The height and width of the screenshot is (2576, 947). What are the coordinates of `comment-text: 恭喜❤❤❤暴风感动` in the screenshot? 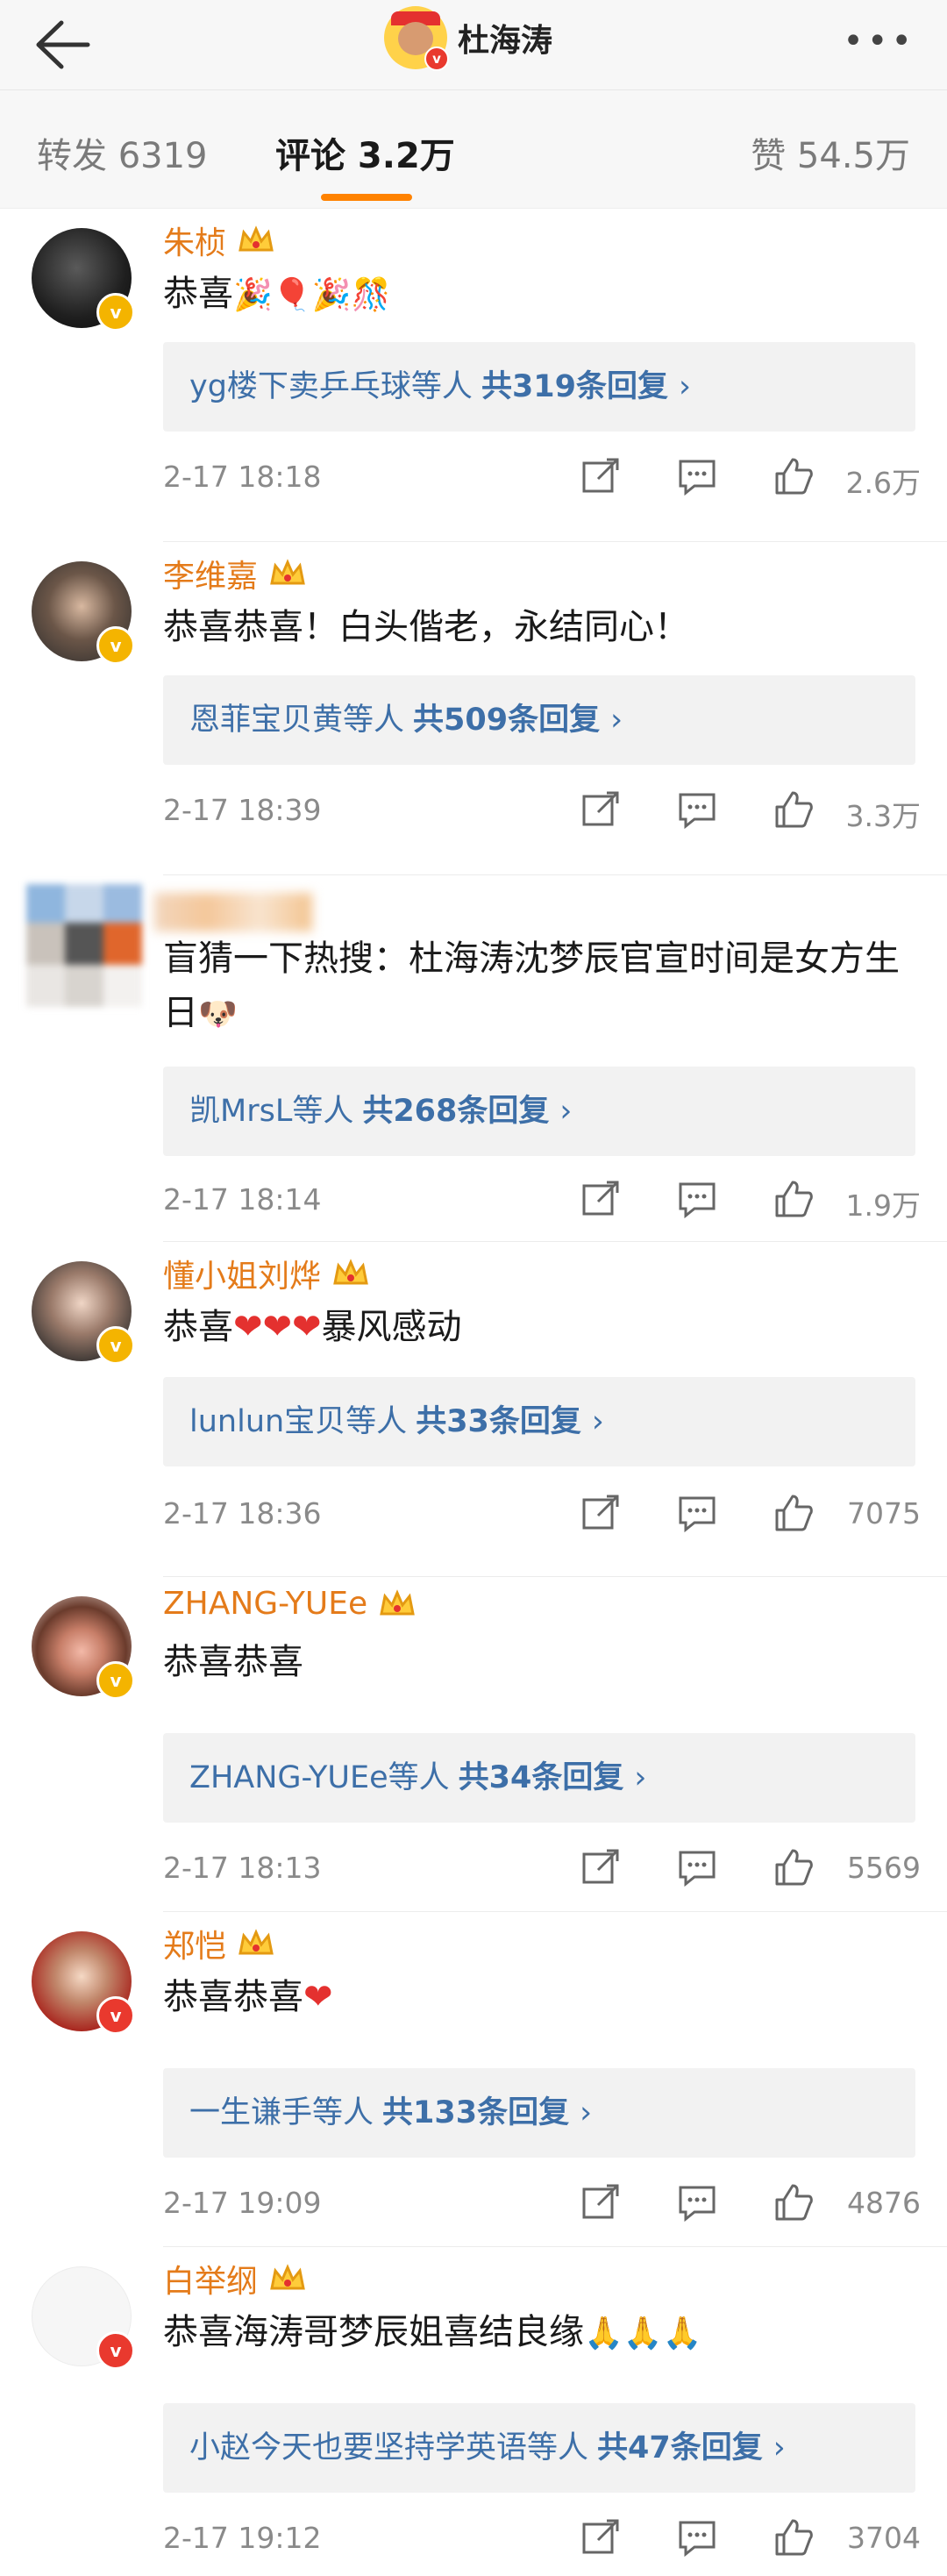 It's located at (312, 1327).